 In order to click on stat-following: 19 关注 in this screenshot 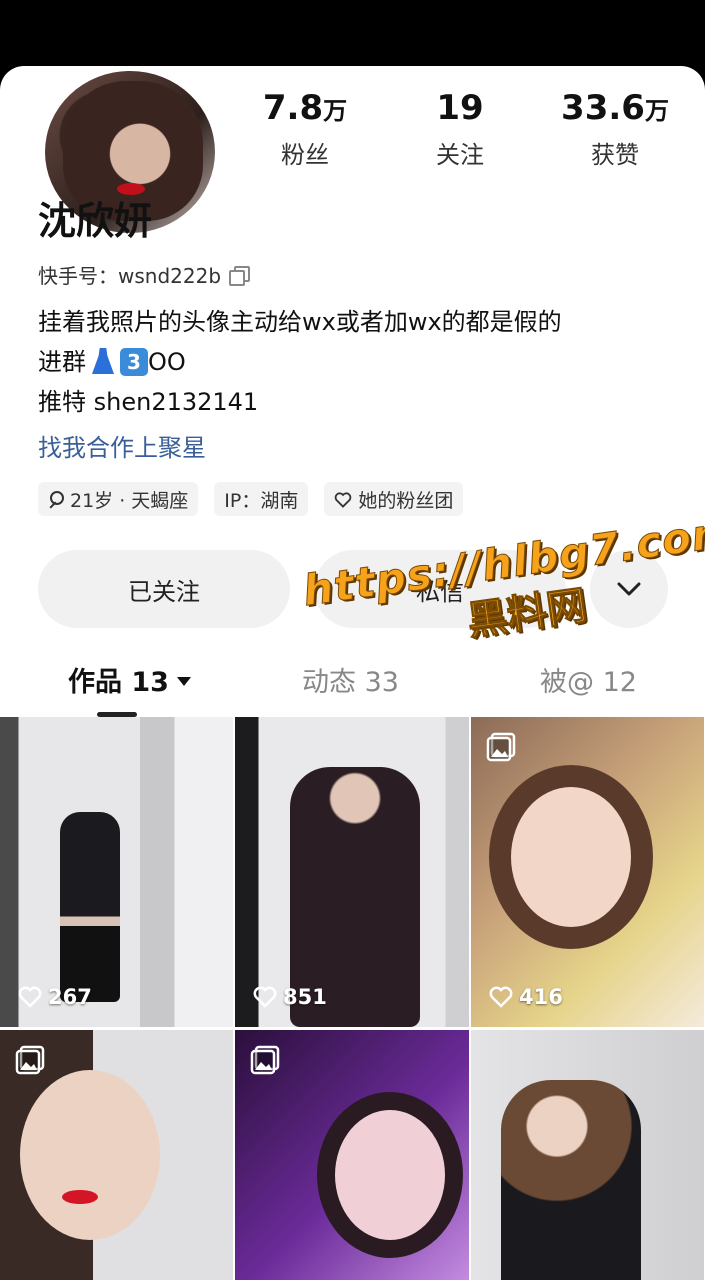, I will do `click(460, 128)`.